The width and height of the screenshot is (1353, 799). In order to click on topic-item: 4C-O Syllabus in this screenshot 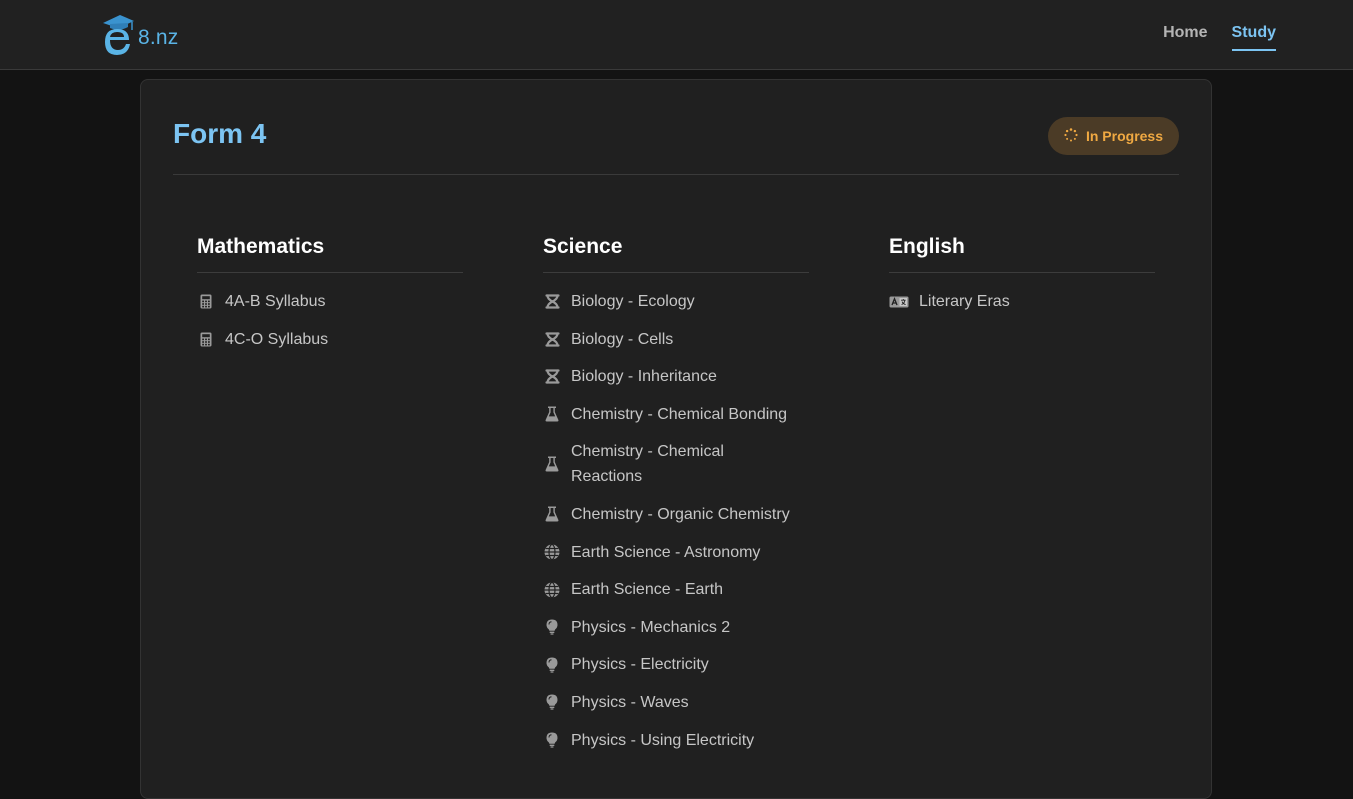, I will do `click(330, 339)`.